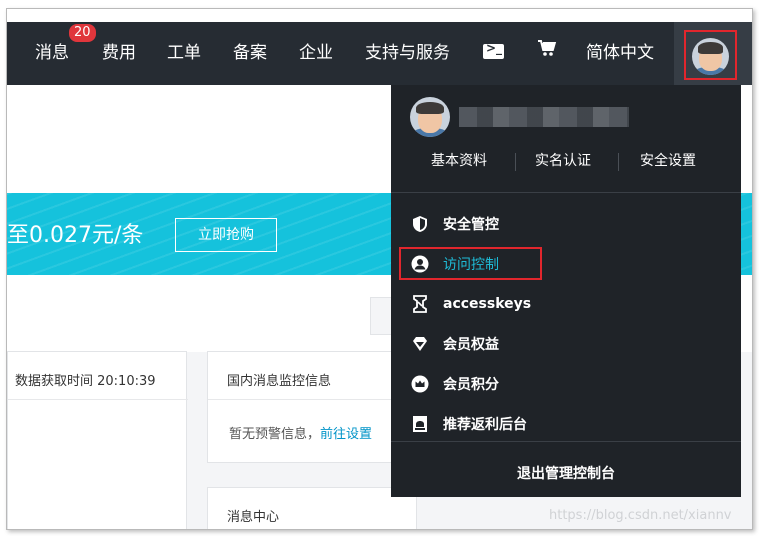 The height and width of the screenshot is (536, 759). What do you see at coordinates (493, 50) in the screenshot?
I see `terminal-icon: >_` at bounding box center [493, 50].